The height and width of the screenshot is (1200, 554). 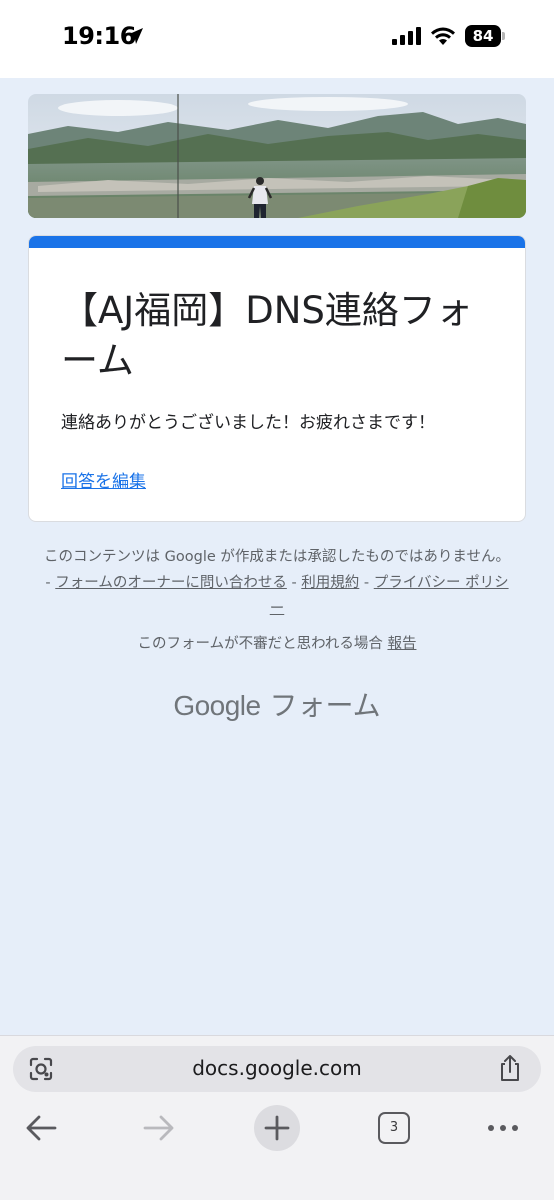 What do you see at coordinates (103, 479) in the screenshot?
I see `edit-response-link: 回答を編集` at bounding box center [103, 479].